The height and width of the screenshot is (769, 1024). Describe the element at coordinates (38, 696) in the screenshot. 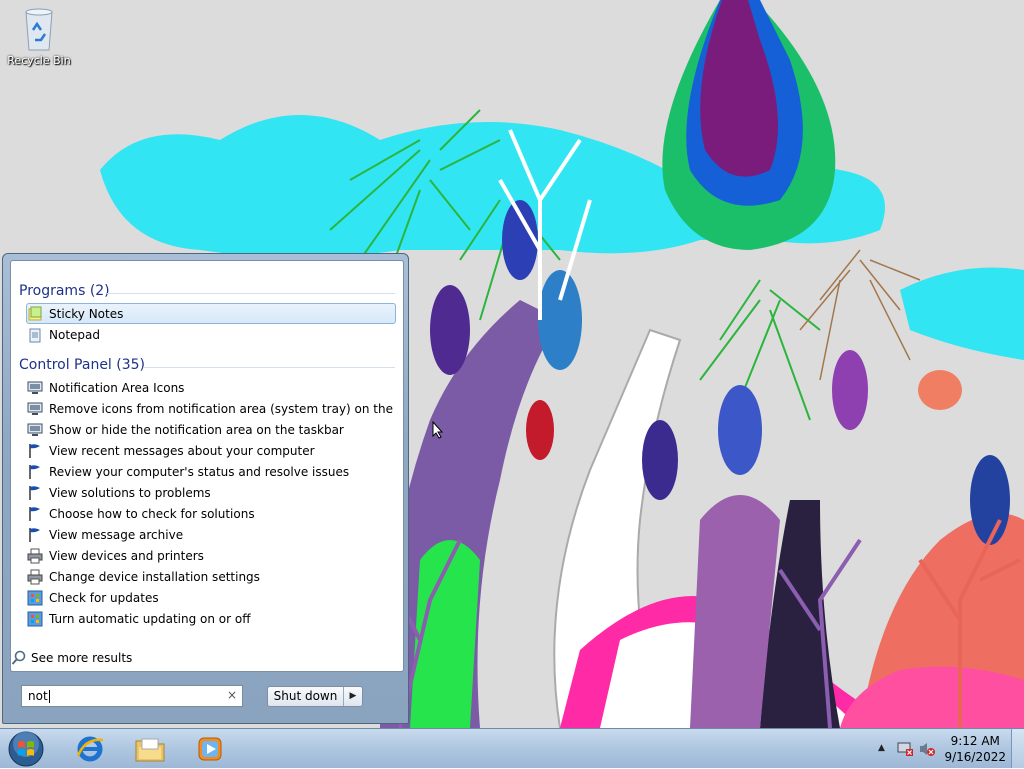

I see `search-text: not` at that location.